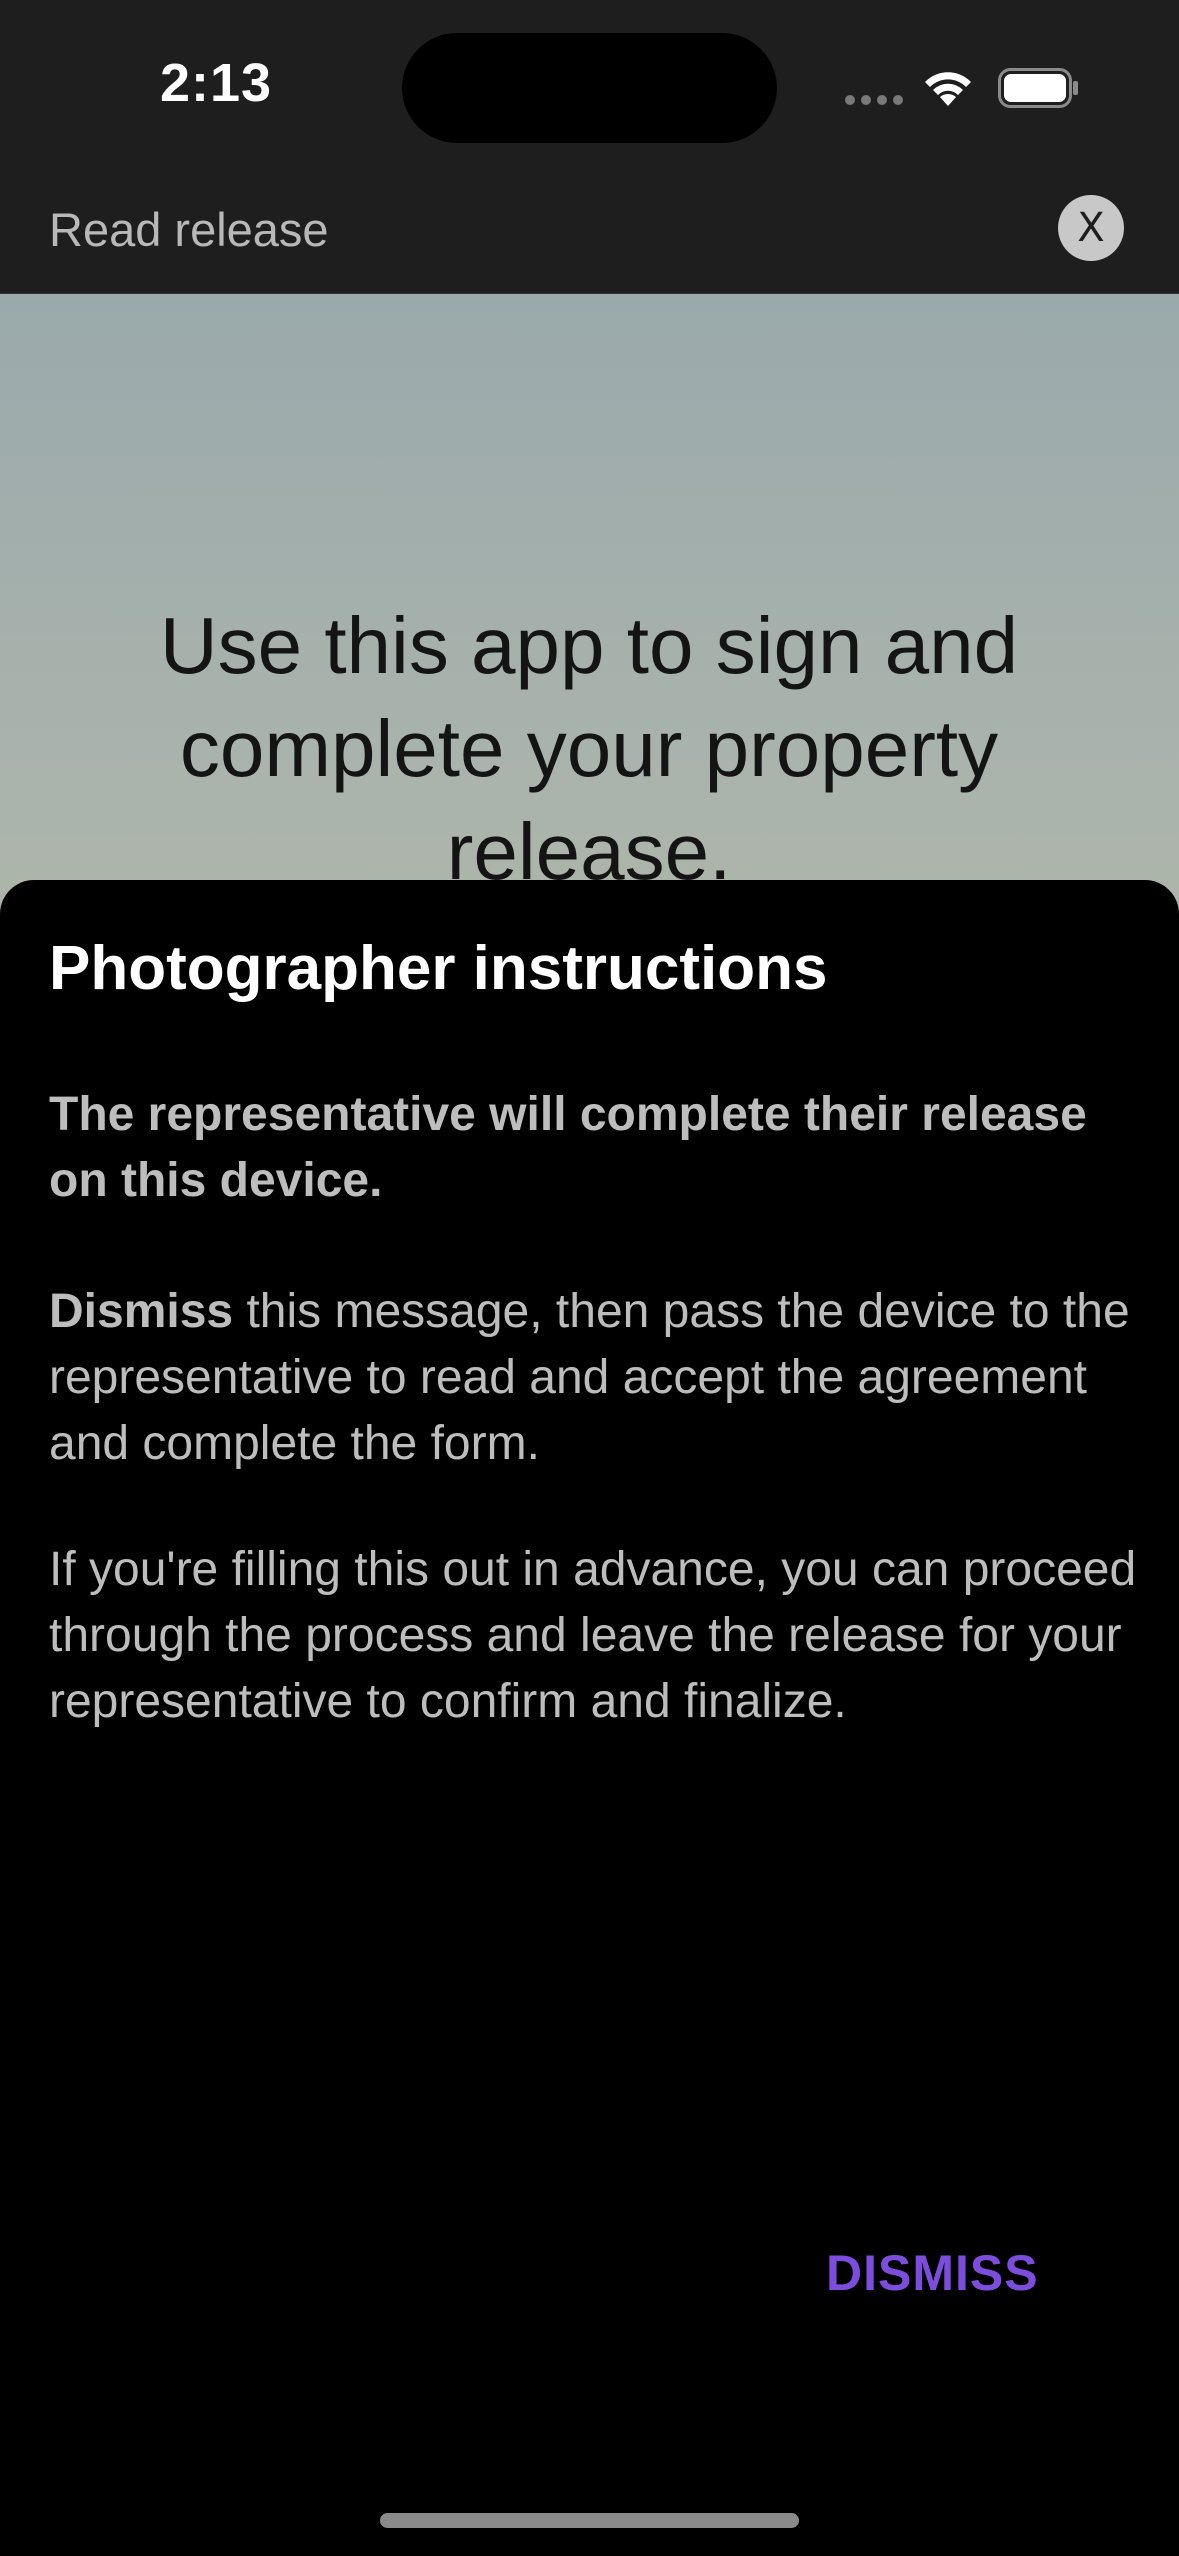  Describe the element at coordinates (932, 2273) in the screenshot. I see `dismiss-button: DISMISS` at that location.